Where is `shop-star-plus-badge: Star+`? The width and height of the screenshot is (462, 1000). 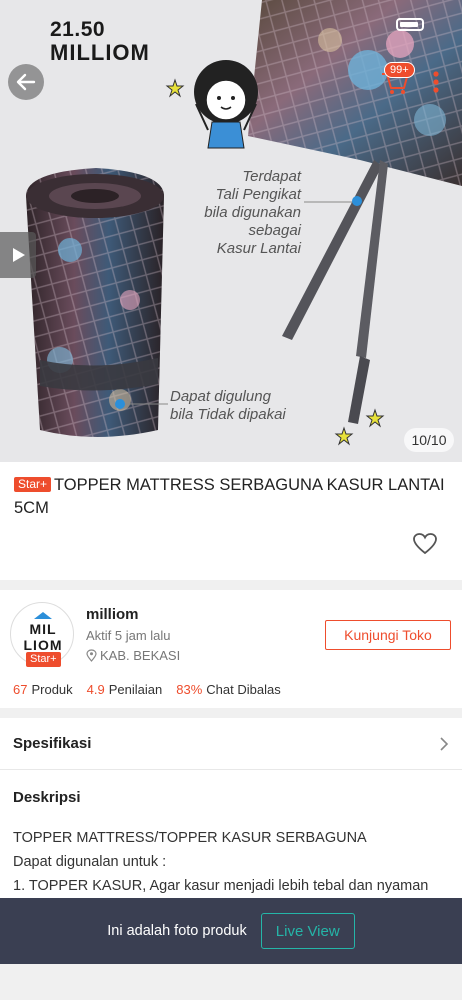
shop-star-plus-badge: Star+ is located at coordinates (43, 659).